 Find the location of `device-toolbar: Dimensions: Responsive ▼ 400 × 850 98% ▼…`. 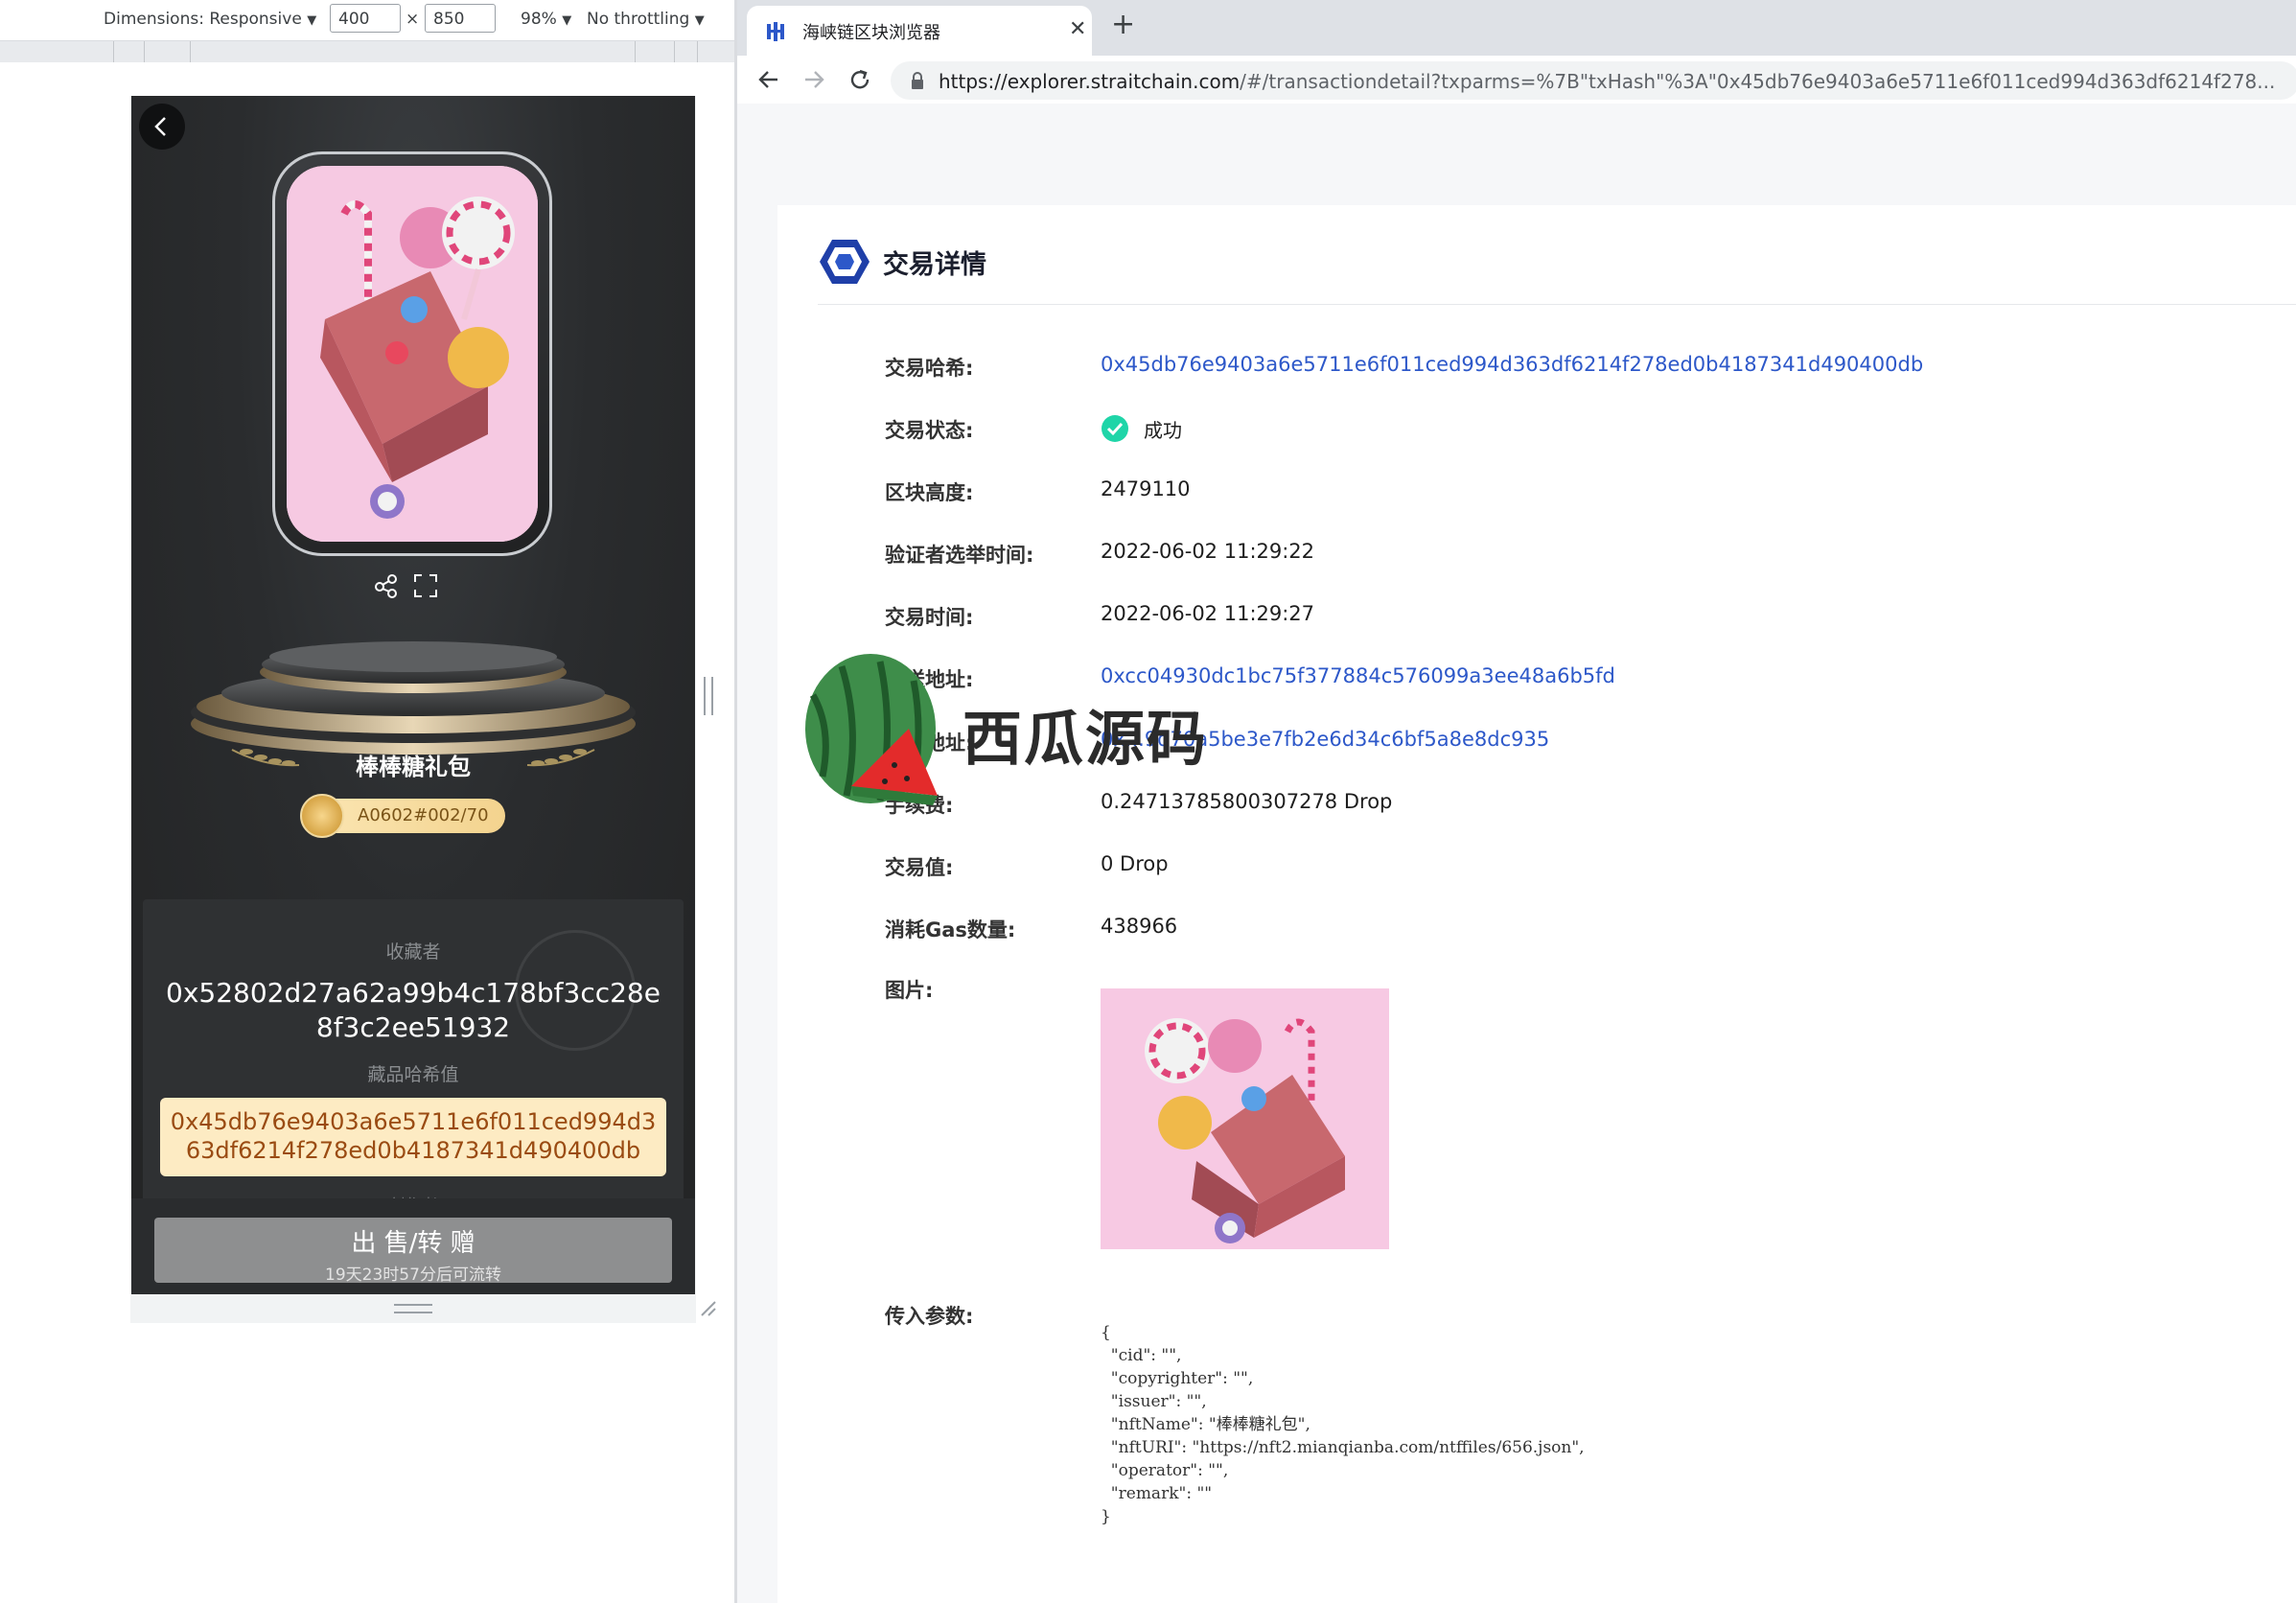

device-toolbar: Dimensions: Responsive ▼ 400 × 850 98% ▼… is located at coordinates (368, 20).